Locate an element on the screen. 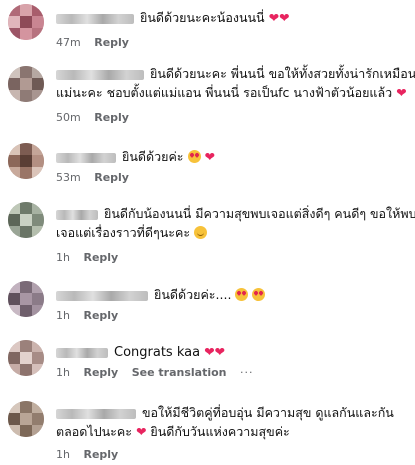 The image size is (415, 465). comment-text: ยินดีด้วยค่ะ ❤ is located at coordinates (135, 156).